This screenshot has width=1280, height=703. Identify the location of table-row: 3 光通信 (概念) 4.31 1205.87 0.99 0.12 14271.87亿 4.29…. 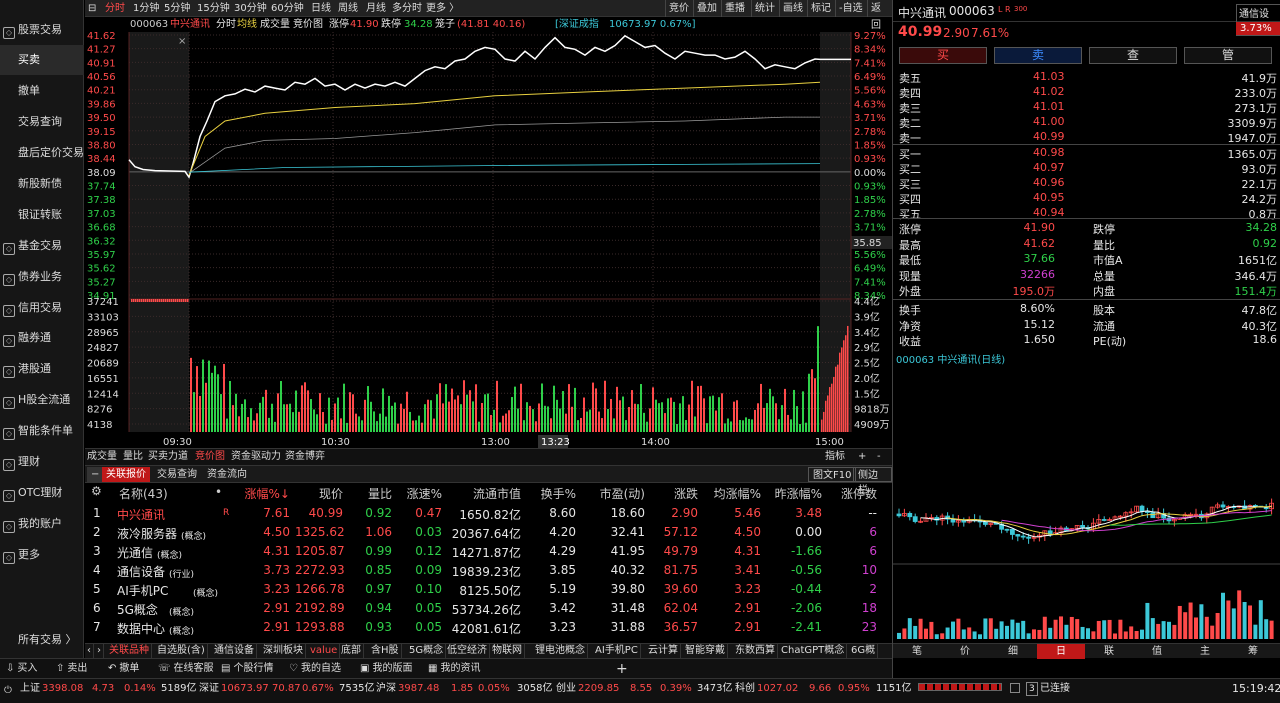
(488, 551).